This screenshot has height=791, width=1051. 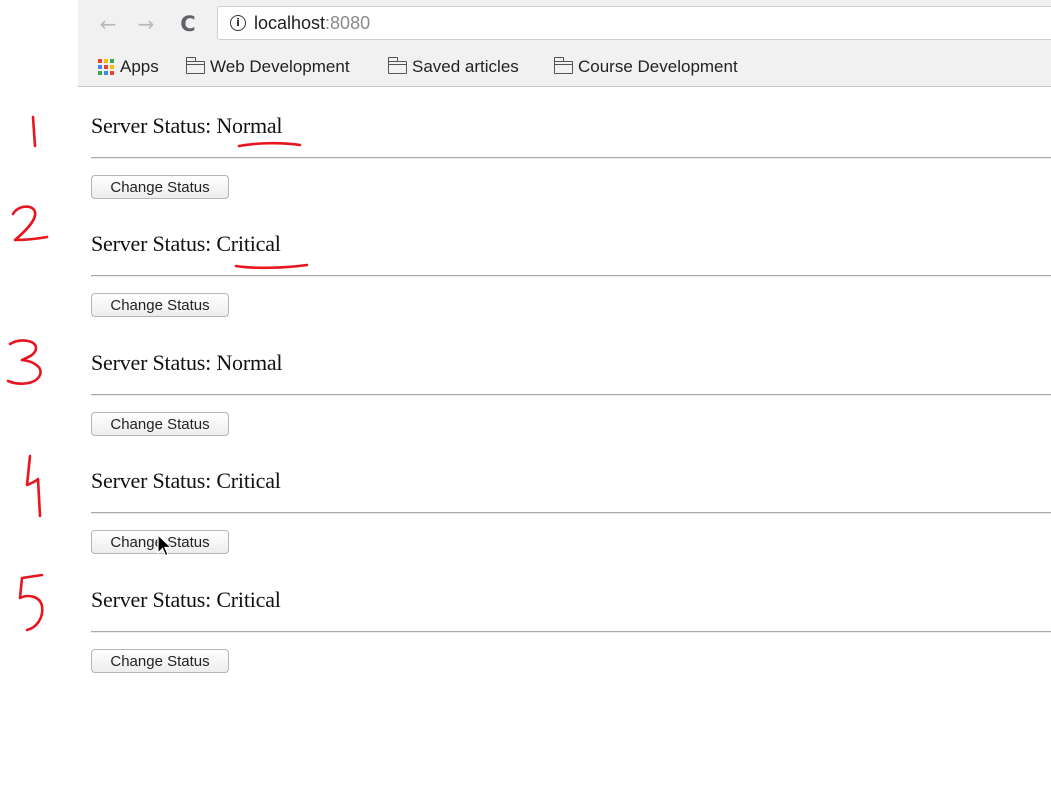 What do you see at coordinates (165, 545) in the screenshot?
I see `mouse-cursor-icon` at bounding box center [165, 545].